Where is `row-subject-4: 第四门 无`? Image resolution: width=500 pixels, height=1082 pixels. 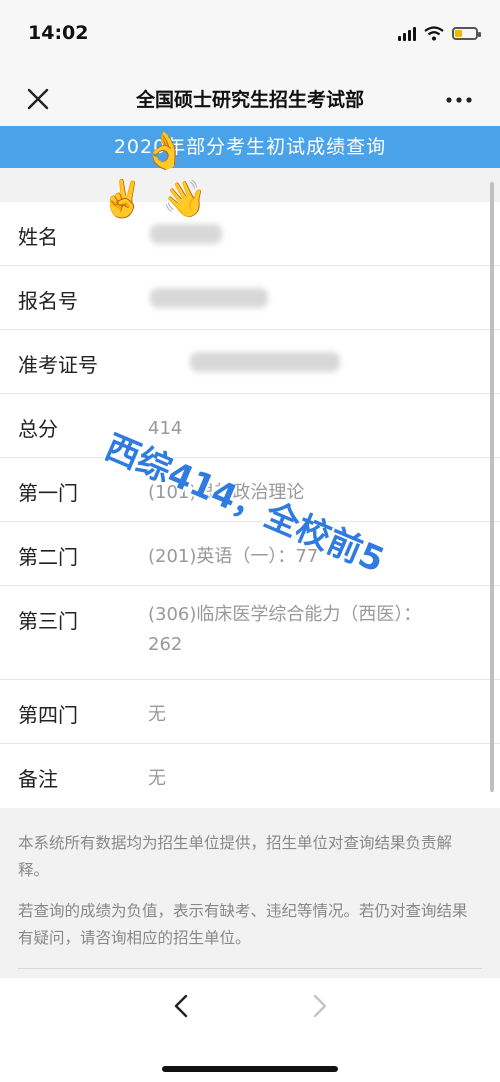 row-subject-4: 第四门 无 is located at coordinates (250, 712).